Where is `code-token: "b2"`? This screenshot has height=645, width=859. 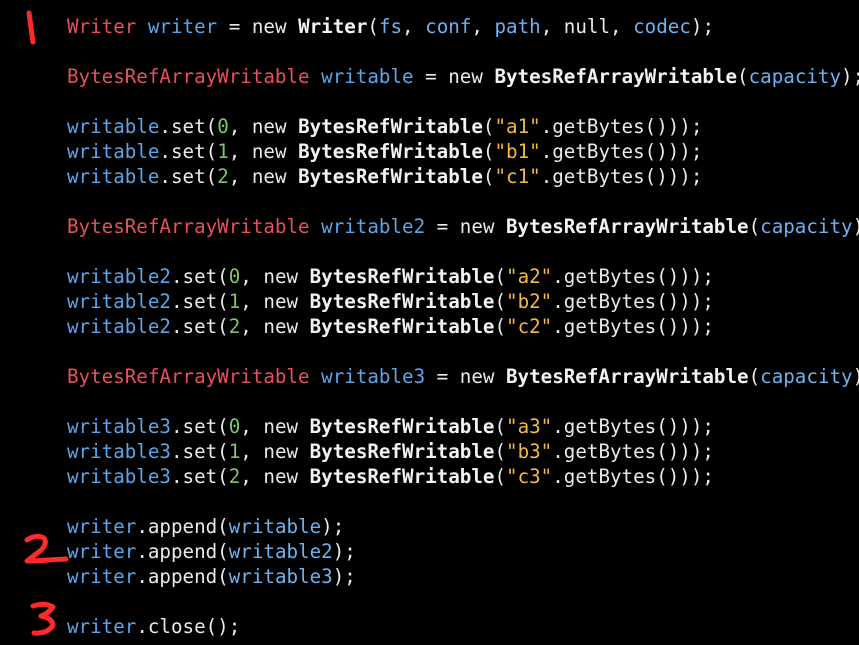 code-token: "b2" is located at coordinates (529, 301).